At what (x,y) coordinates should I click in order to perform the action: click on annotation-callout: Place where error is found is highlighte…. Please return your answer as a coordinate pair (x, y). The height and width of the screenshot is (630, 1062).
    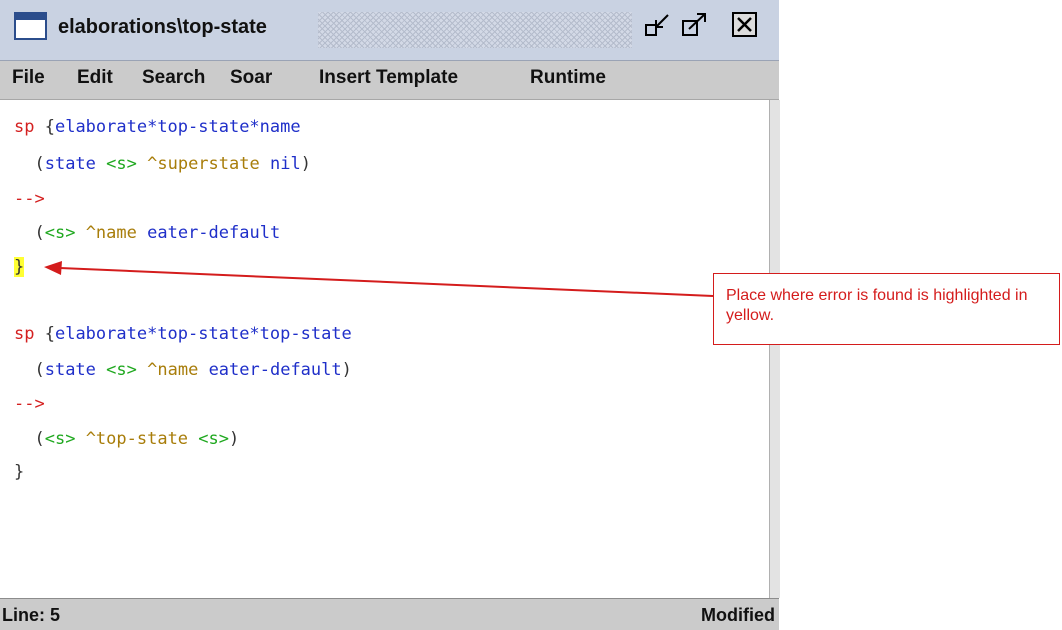
    Looking at the image, I should click on (886, 309).